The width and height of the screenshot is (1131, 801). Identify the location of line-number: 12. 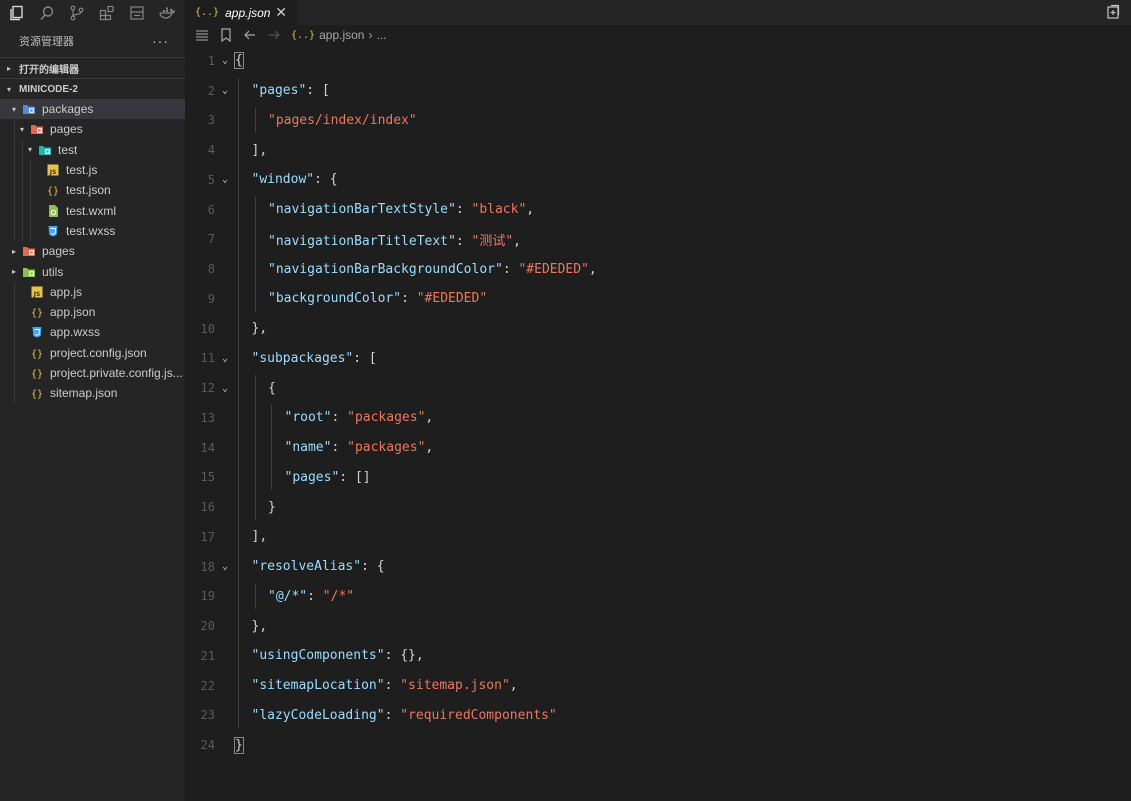
(207, 388).